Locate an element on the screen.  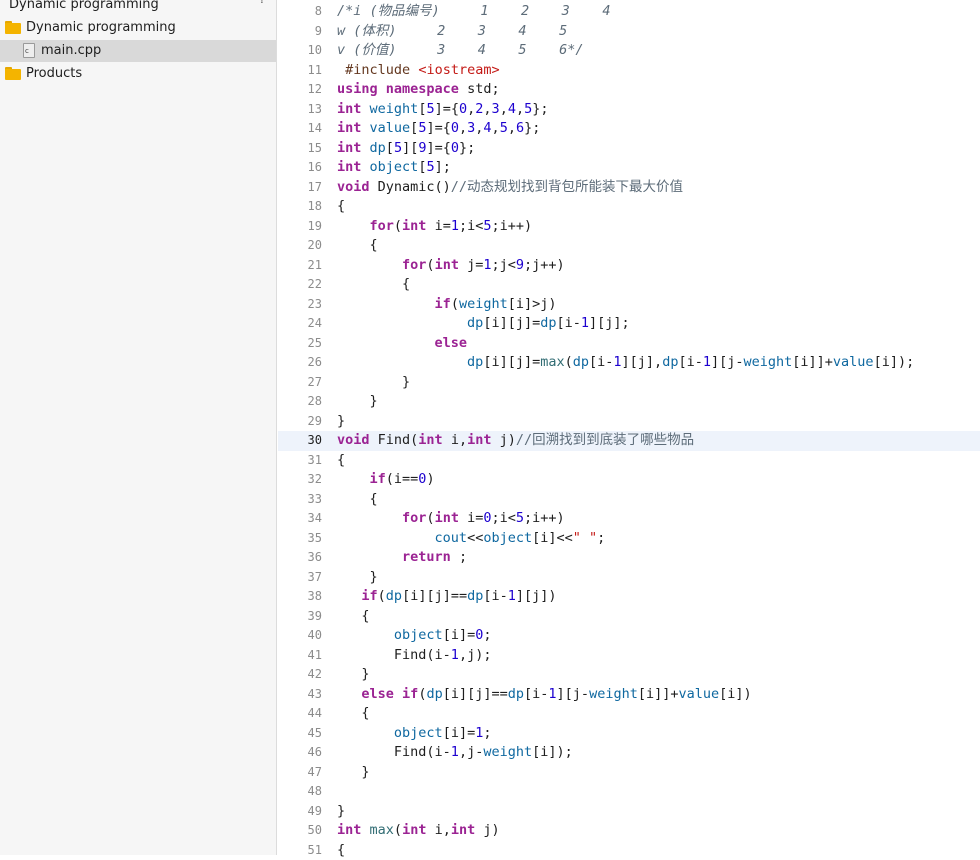
code-line: 29} is located at coordinates (629, 422).